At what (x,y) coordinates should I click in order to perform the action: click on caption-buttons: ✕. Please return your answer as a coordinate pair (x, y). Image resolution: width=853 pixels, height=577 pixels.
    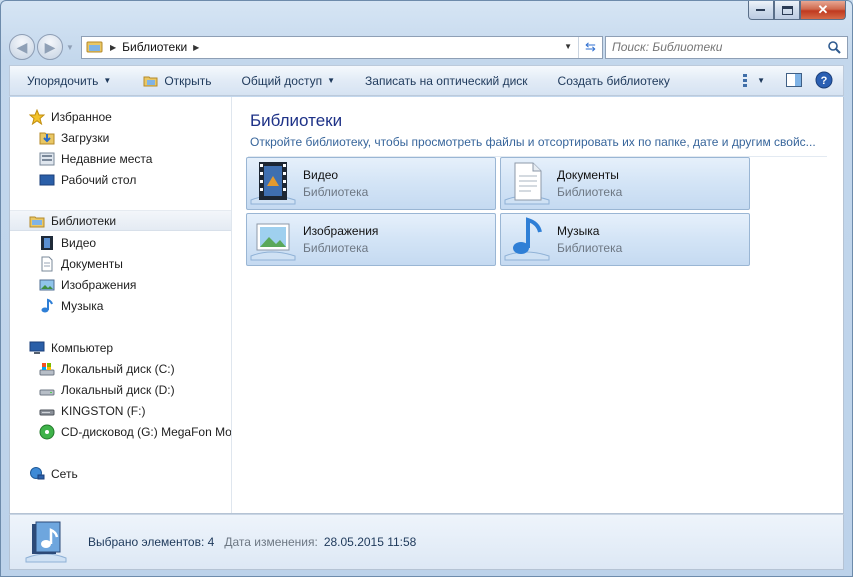
    Looking at the image, I should click on (797, 10).